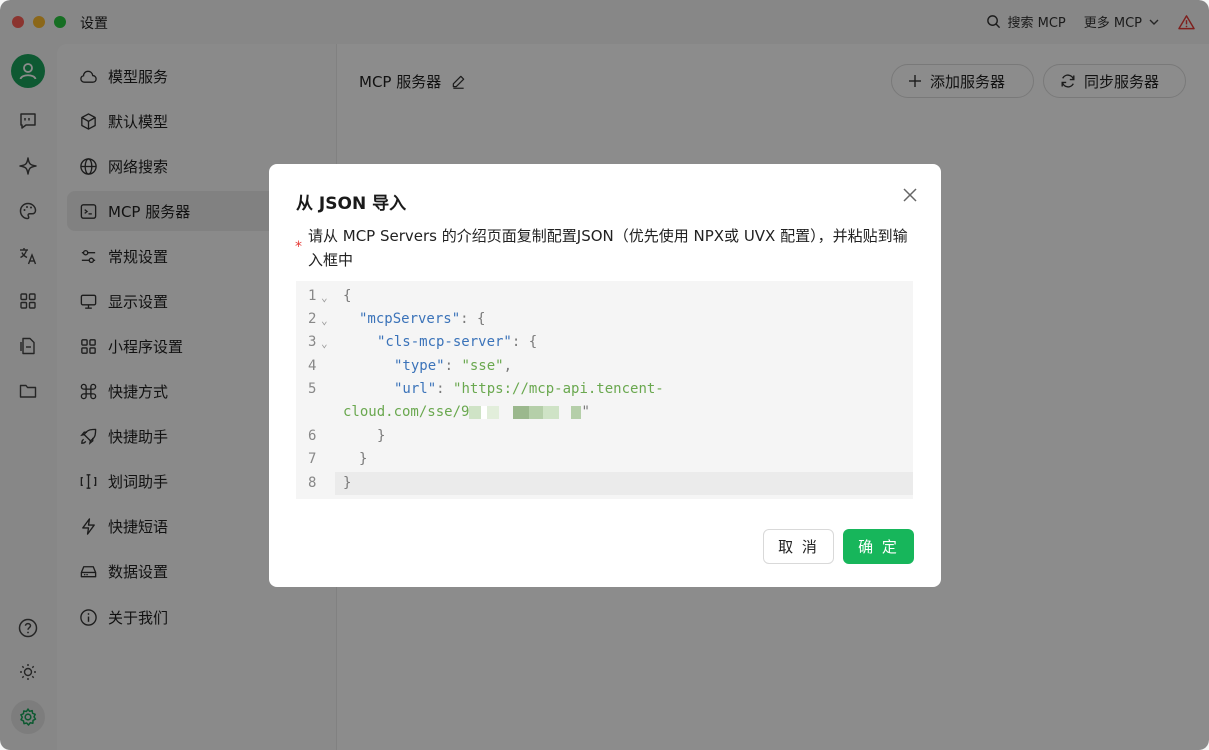 This screenshot has width=1209, height=750. I want to click on json-string: cloud.com/sse/9, so click(406, 412).